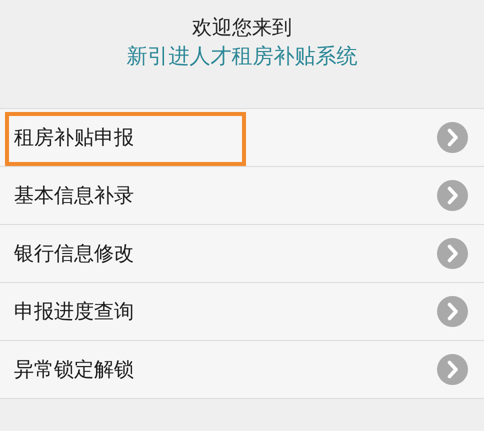 This screenshot has width=484, height=431. I want to click on welcome-text: 欢迎您来到, so click(242, 27).